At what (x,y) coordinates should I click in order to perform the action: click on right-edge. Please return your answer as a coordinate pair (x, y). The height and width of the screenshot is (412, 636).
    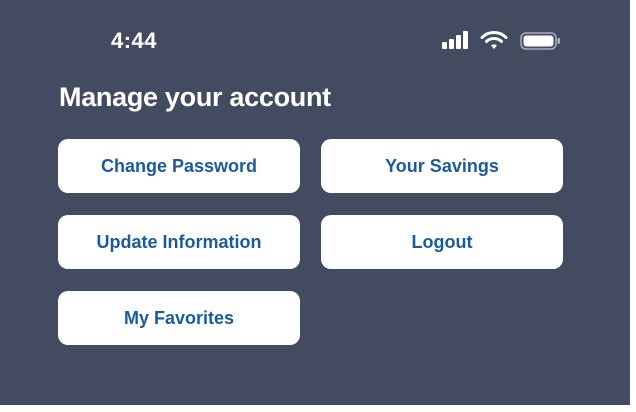
    Looking at the image, I should click on (633, 206).